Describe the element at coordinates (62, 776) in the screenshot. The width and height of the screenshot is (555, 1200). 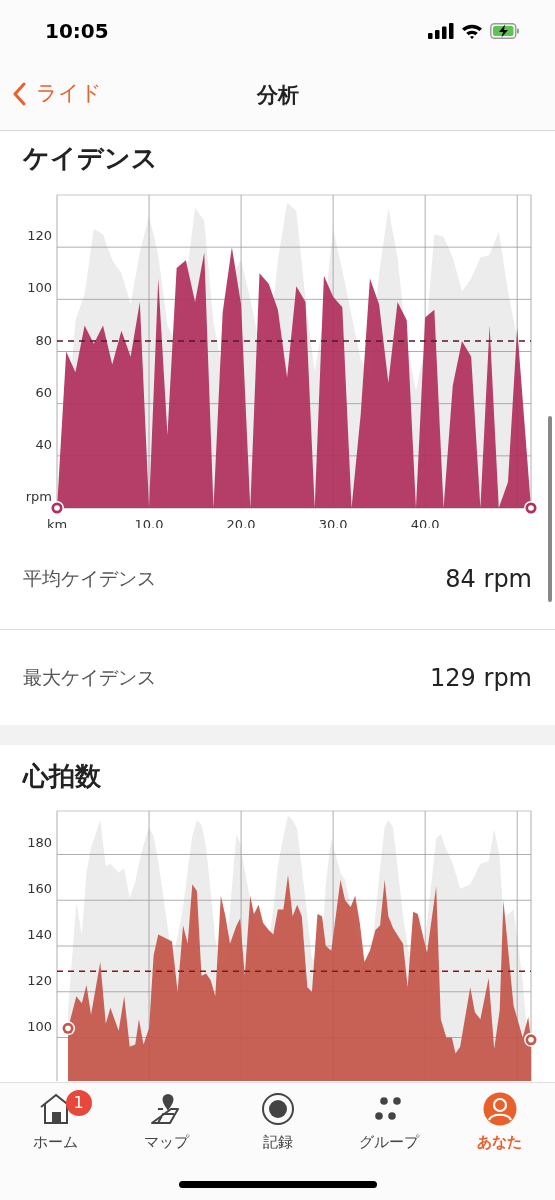
I see `section-title: 心拍数` at that location.